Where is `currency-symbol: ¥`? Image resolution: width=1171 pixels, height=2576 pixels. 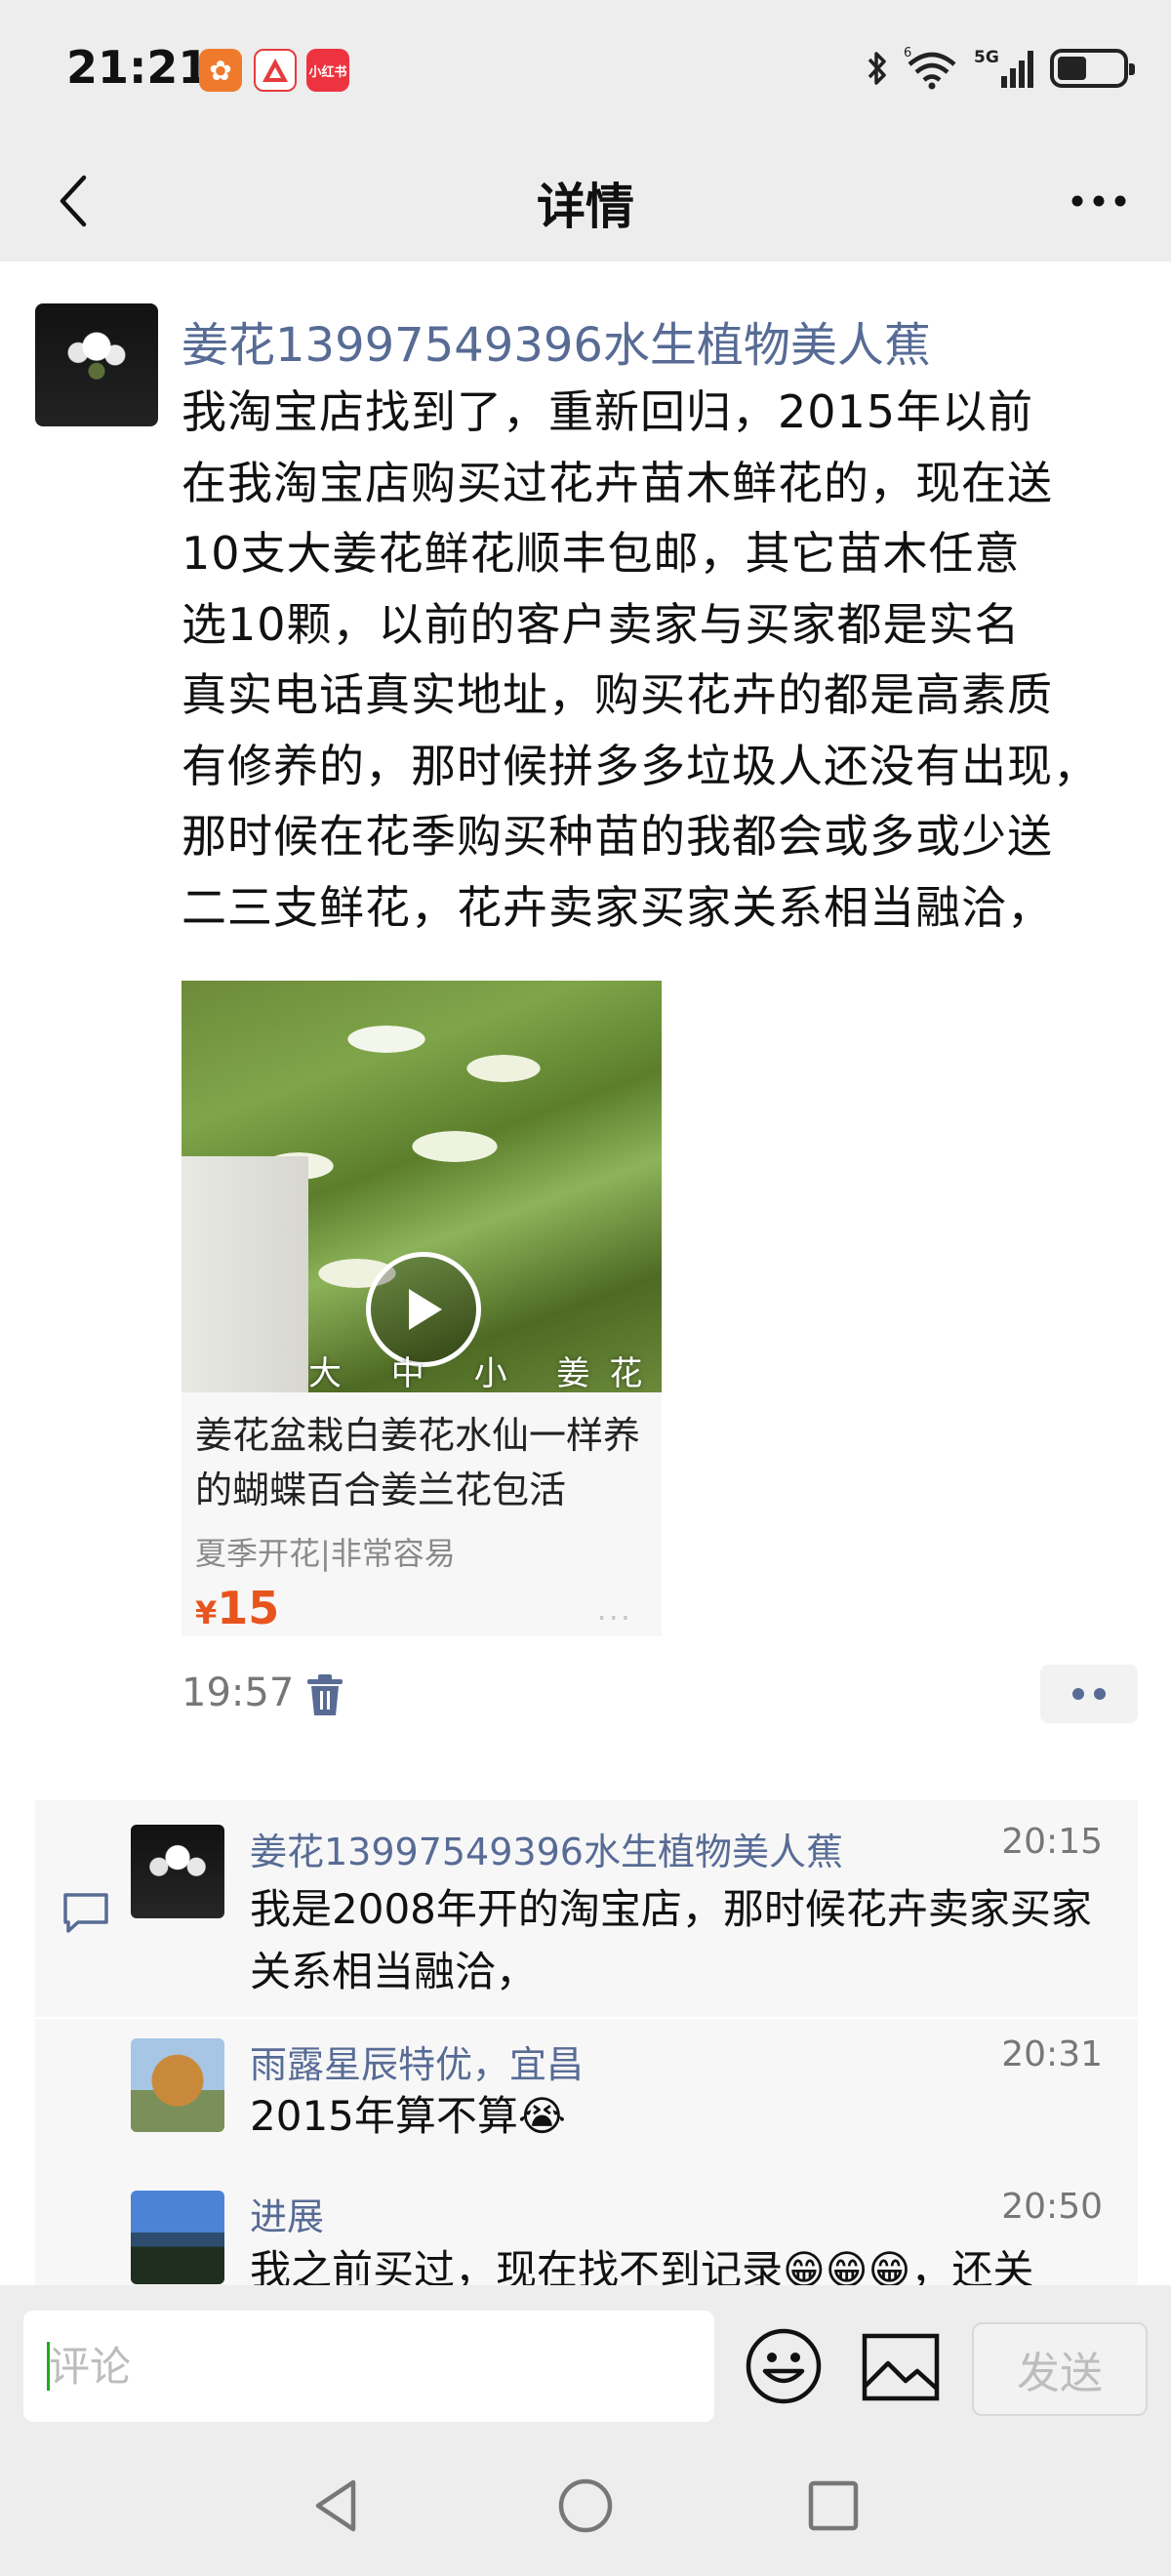
currency-symbol: ¥ is located at coordinates (206, 1612).